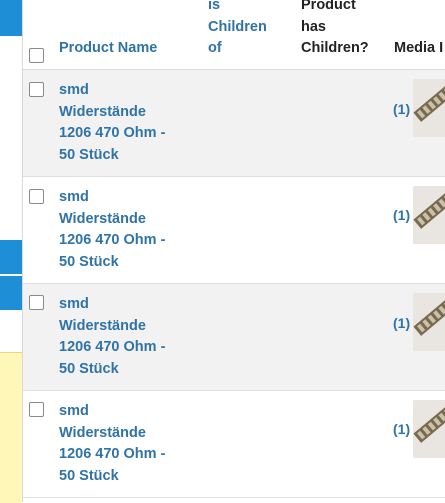 The image size is (445, 503). Describe the element at coordinates (237, 30) in the screenshot. I see `column-header-is-children-of: is Children of` at that location.